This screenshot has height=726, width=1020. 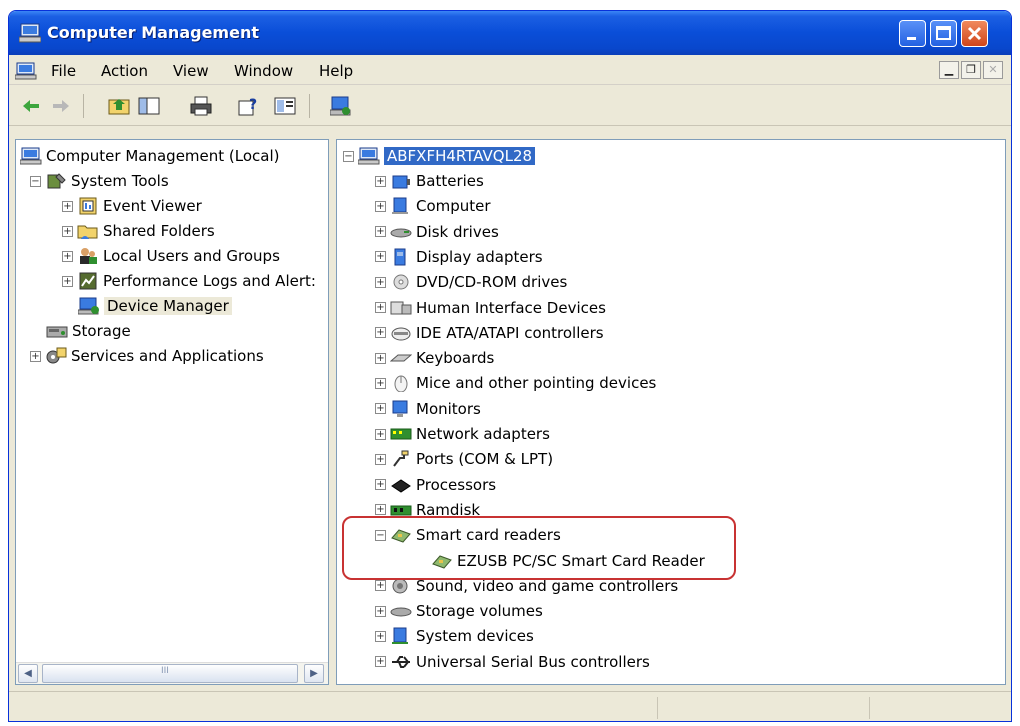 What do you see at coordinates (401, 612) in the screenshot?
I see `storage-volume-icon` at bounding box center [401, 612].